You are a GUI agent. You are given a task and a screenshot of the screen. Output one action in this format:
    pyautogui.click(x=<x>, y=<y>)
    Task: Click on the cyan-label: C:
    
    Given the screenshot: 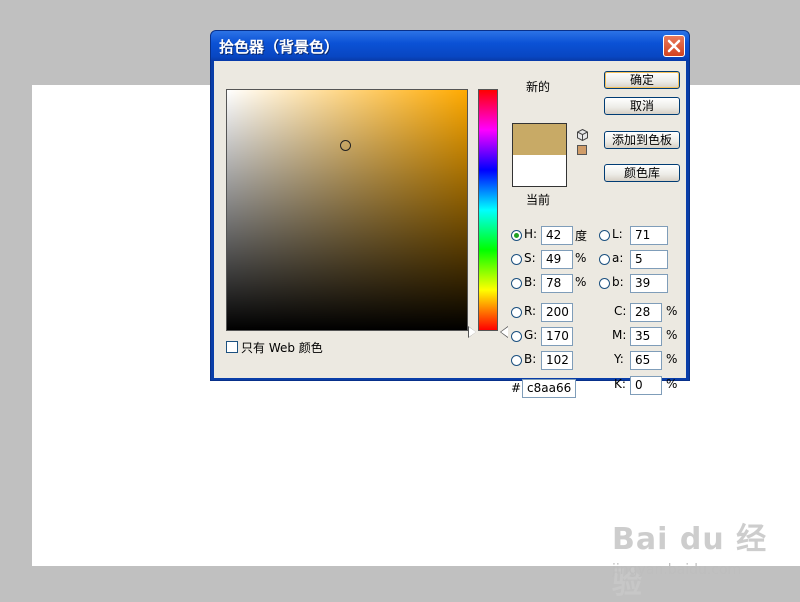 What is the action you would take?
    pyautogui.click(x=620, y=311)
    